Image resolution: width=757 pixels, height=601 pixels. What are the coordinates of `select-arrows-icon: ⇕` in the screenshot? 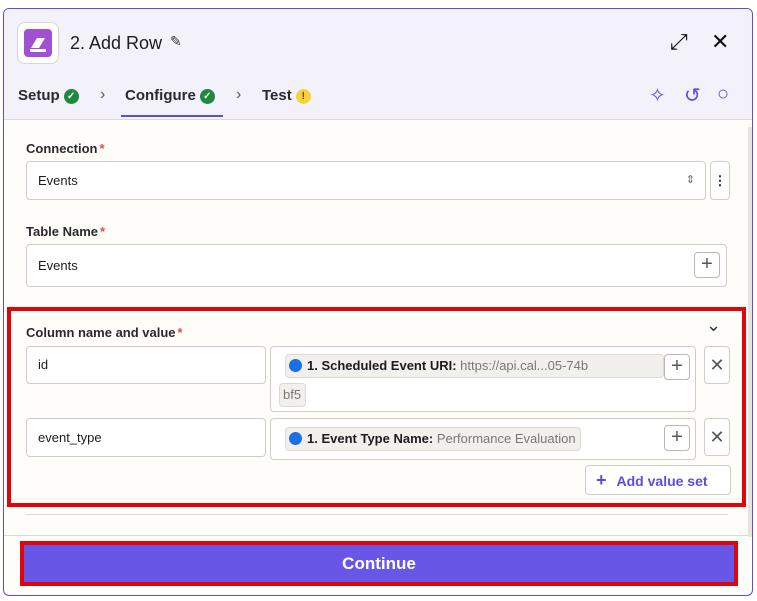 It's located at (690, 180).